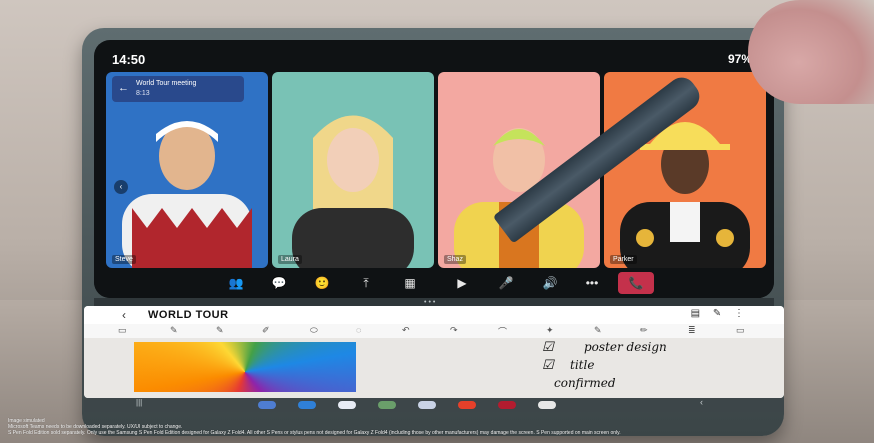 The height and width of the screenshot is (443, 874). I want to click on participant-tile-steve: ← World Tour meeting 8:13 ‹ Steve, so click(187, 170).